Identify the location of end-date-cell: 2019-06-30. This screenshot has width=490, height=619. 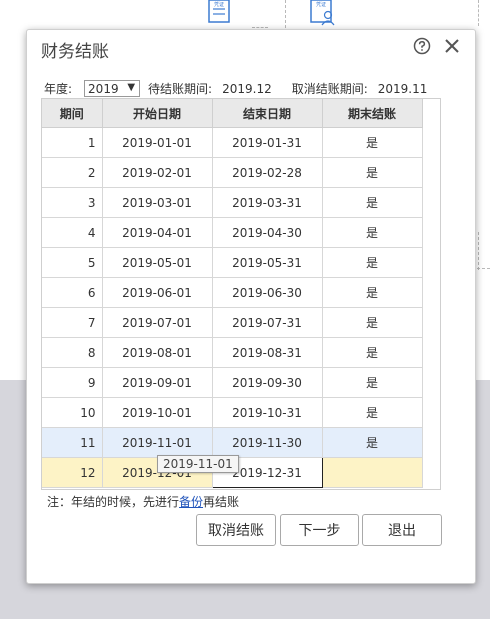
(267, 292).